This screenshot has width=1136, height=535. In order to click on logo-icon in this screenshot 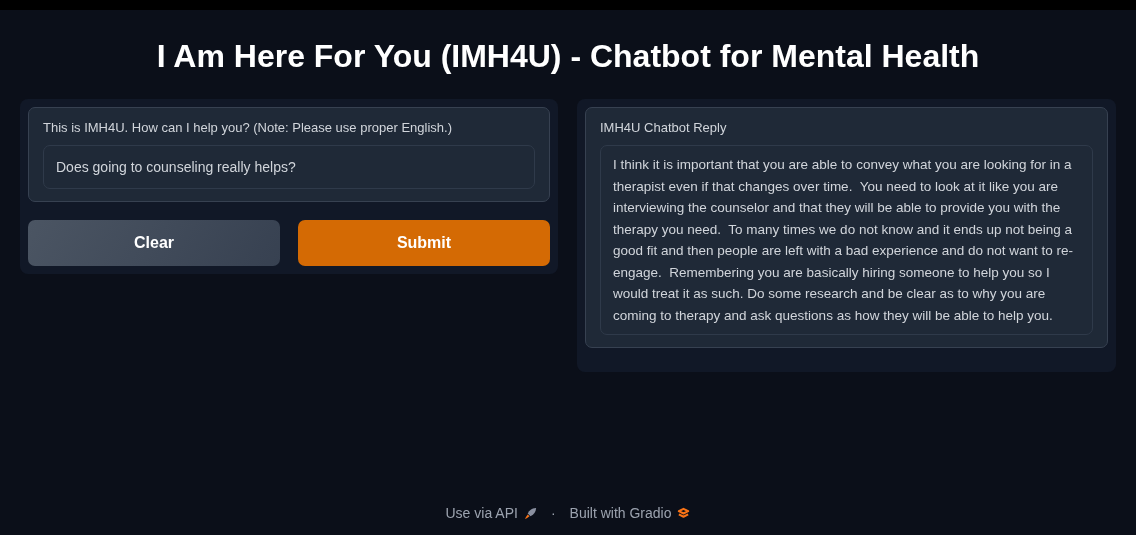, I will do `click(684, 513)`.